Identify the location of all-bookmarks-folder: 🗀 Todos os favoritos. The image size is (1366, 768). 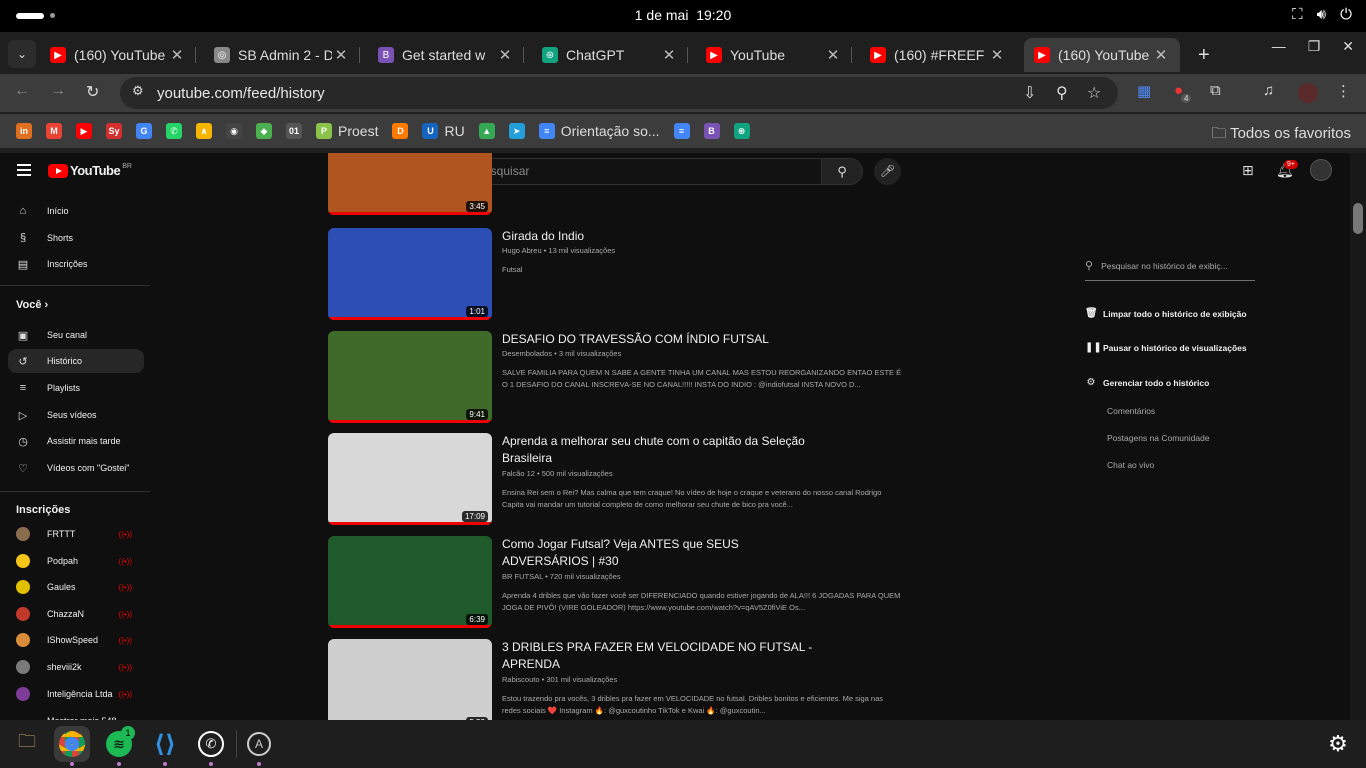
(1281, 135).